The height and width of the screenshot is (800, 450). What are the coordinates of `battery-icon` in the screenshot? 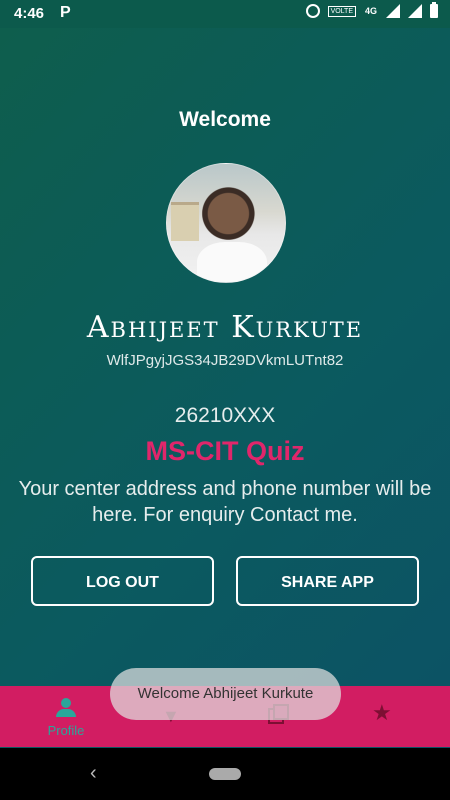 It's located at (434, 10).